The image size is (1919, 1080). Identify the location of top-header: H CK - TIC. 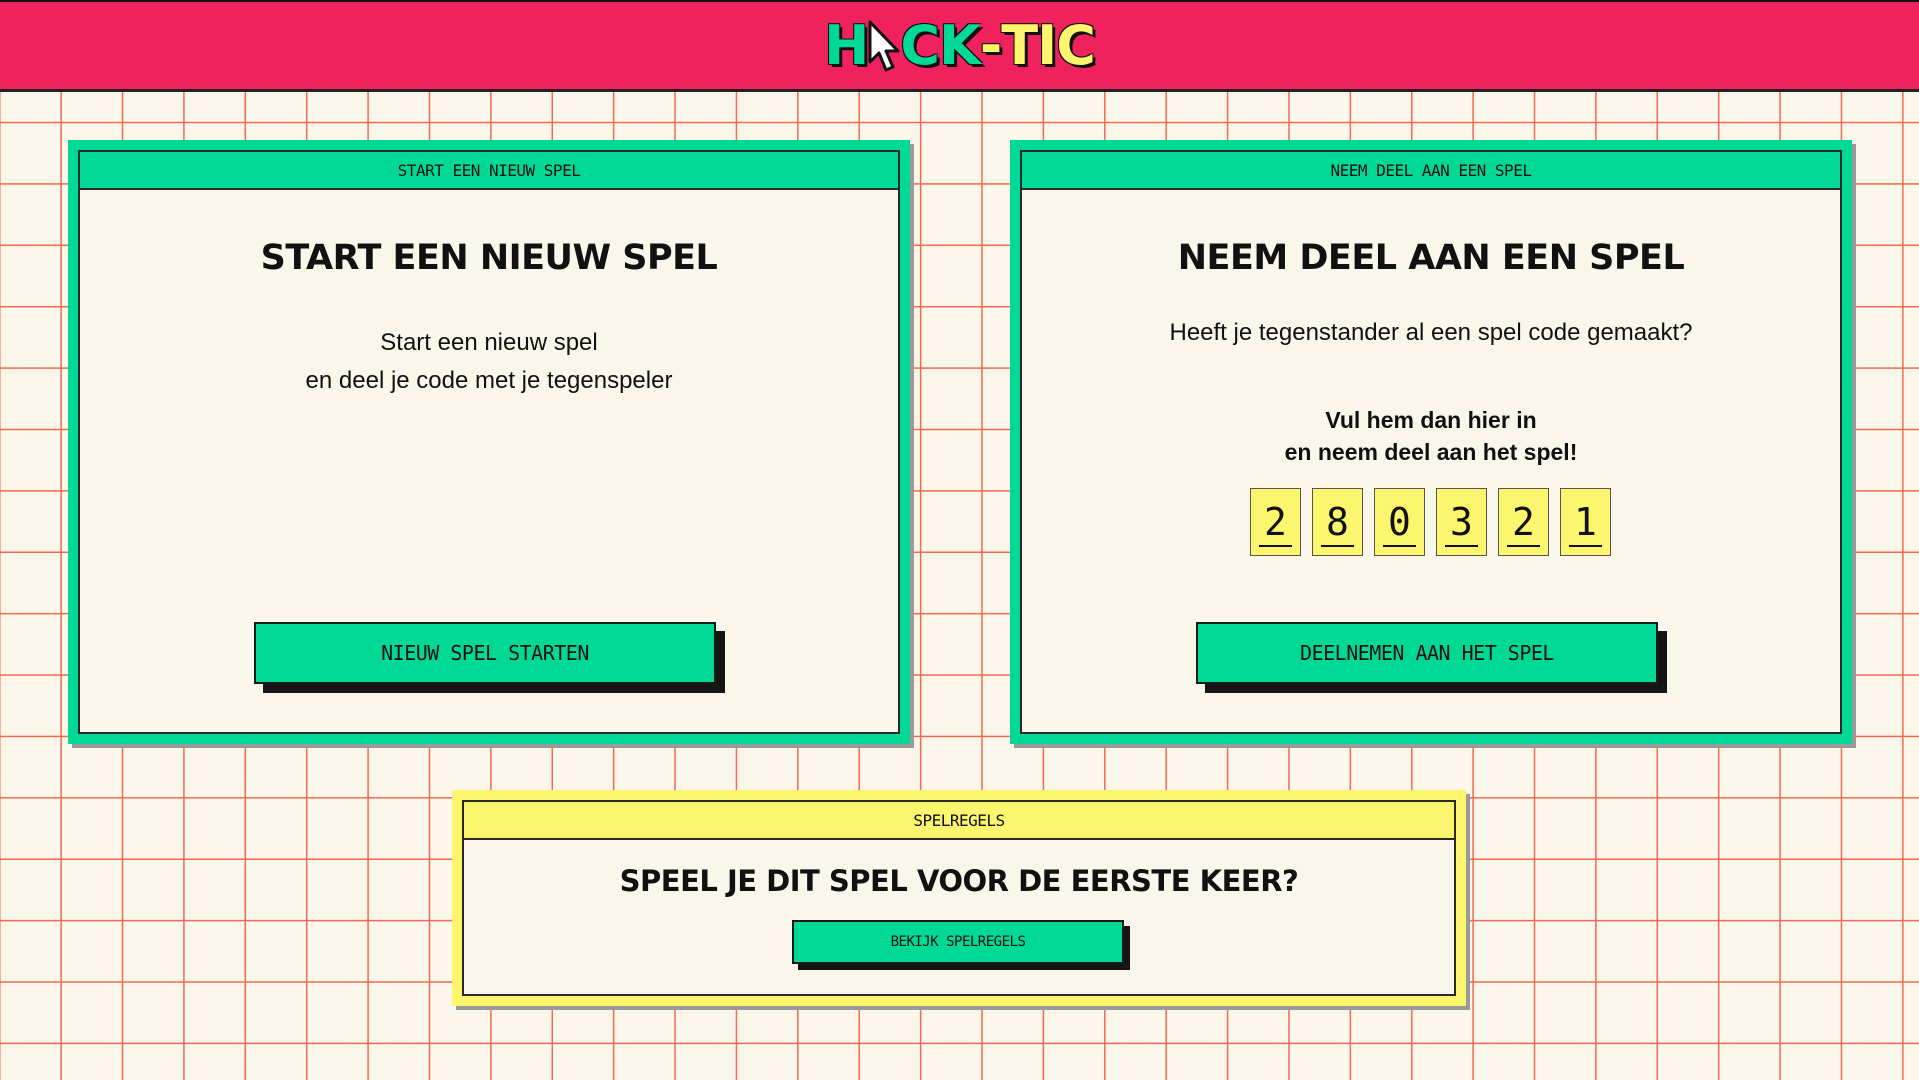
(959, 46).